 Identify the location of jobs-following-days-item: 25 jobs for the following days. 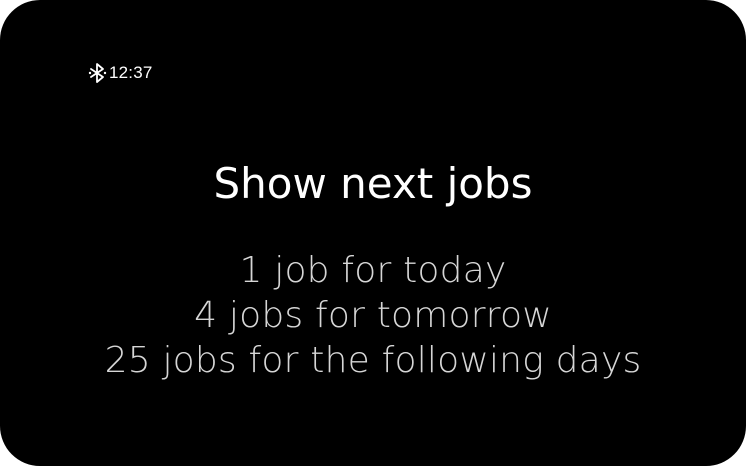
(373, 360).